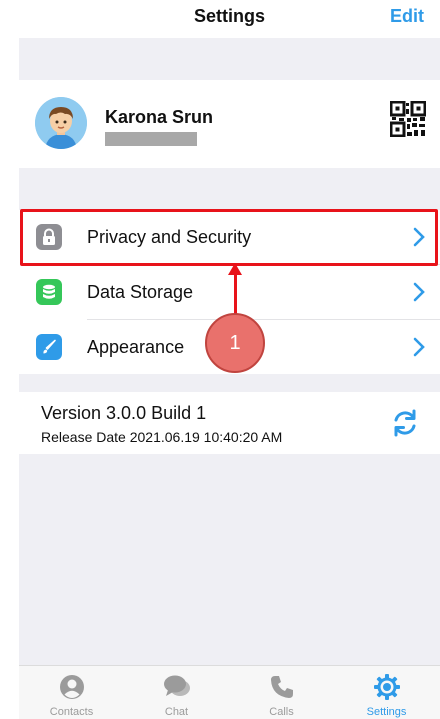 The width and height of the screenshot is (440, 719). Describe the element at coordinates (159, 117) in the screenshot. I see `profile-name: Karona Srun` at that location.